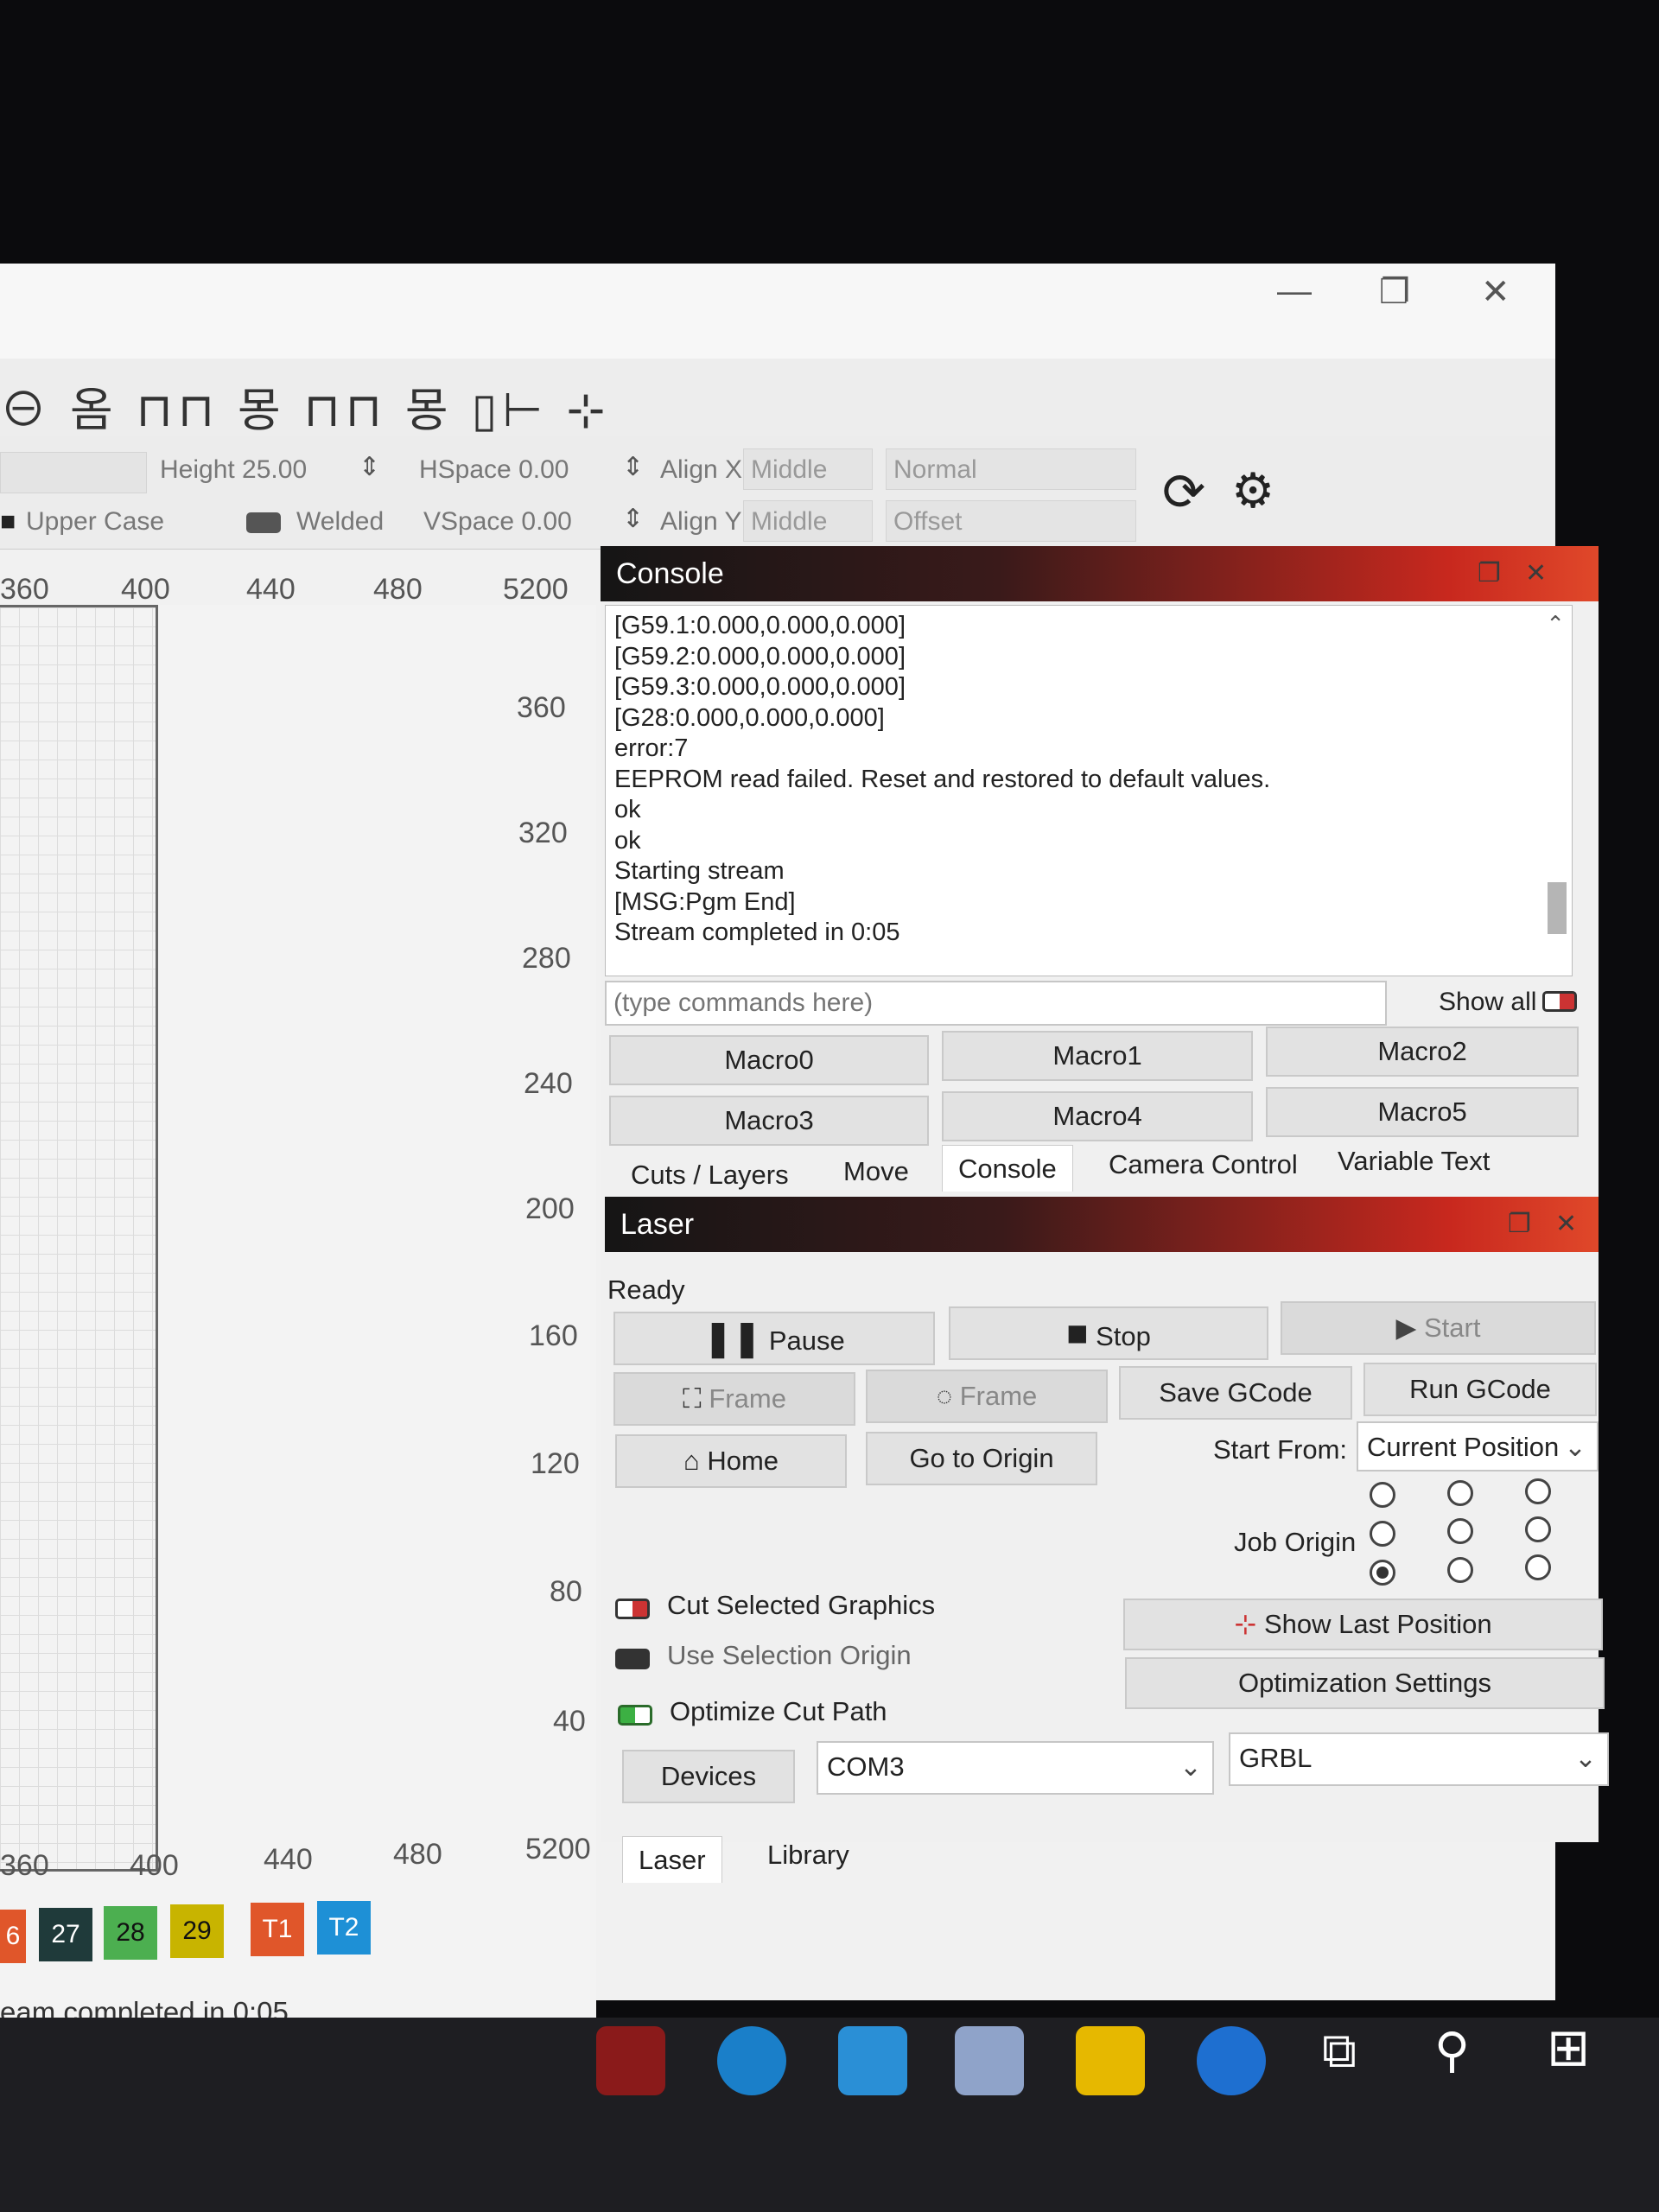 Image resolution: width=1659 pixels, height=2212 pixels. I want to click on frame-circle-icon: ◌, so click(944, 1396).